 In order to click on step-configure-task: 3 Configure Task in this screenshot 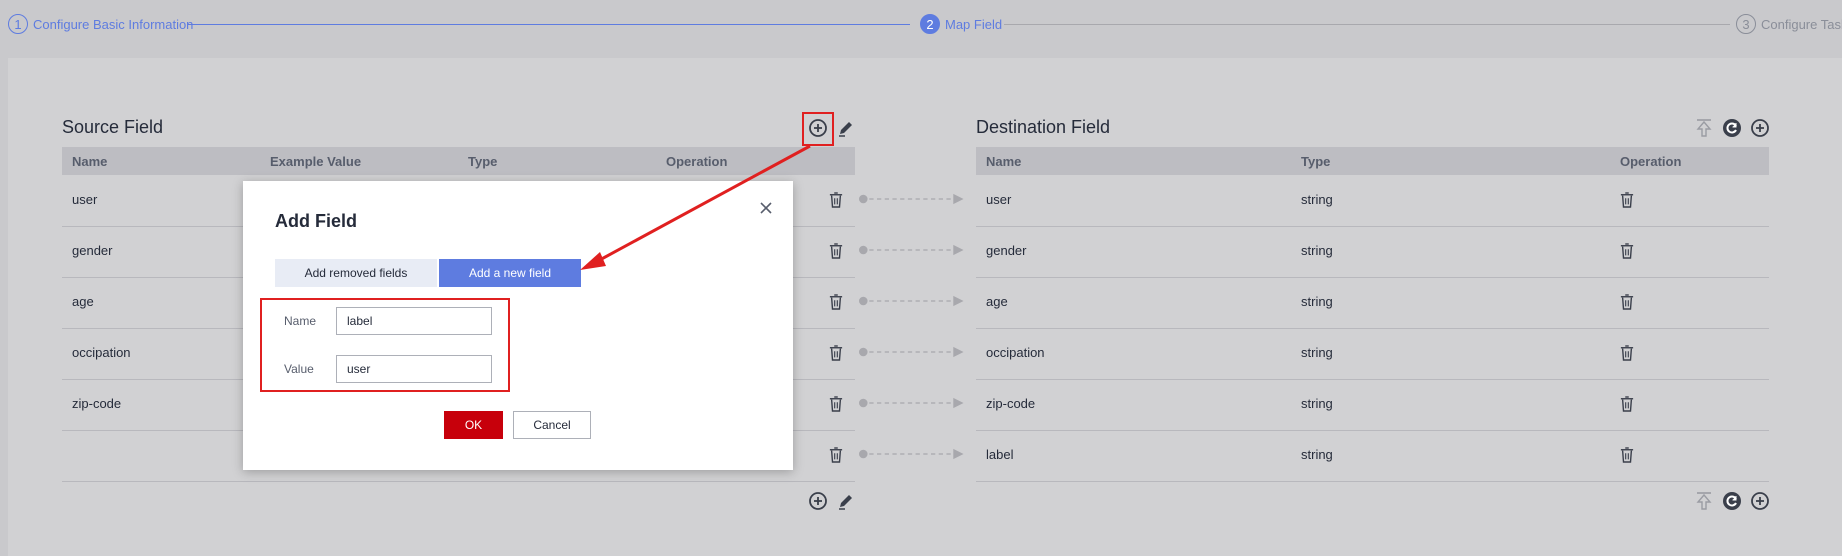, I will do `click(1789, 24)`.